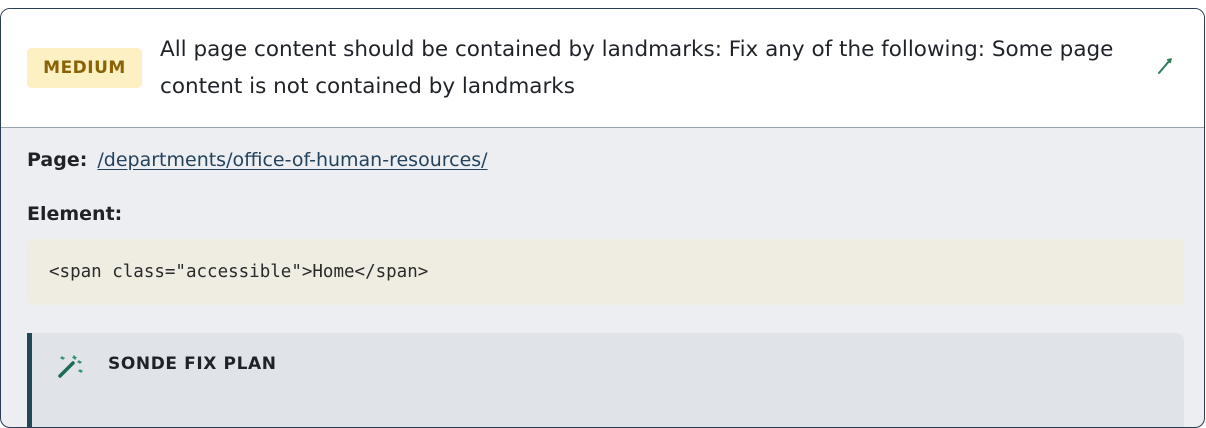 The image size is (1206, 428). Describe the element at coordinates (605, 272) in the screenshot. I see `element-code-block: <span class="accessible">Home</span>` at that location.